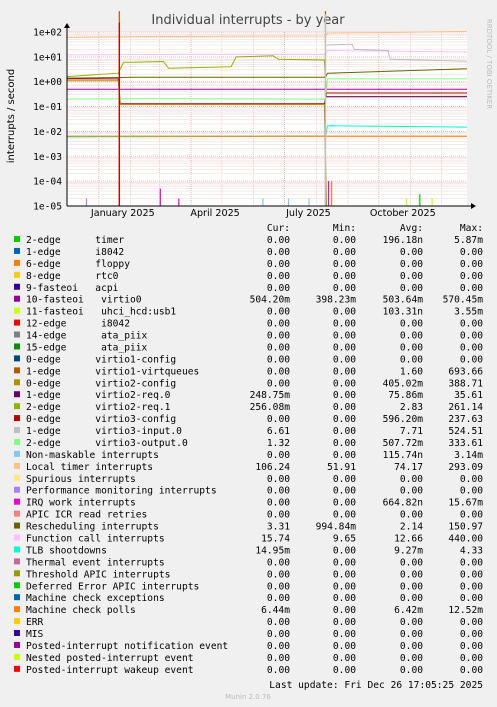 The width and height of the screenshot is (497, 707). Describe the element at coordinates (473, 206) in the screenshot. I see `x-axis-arrow` at that location.